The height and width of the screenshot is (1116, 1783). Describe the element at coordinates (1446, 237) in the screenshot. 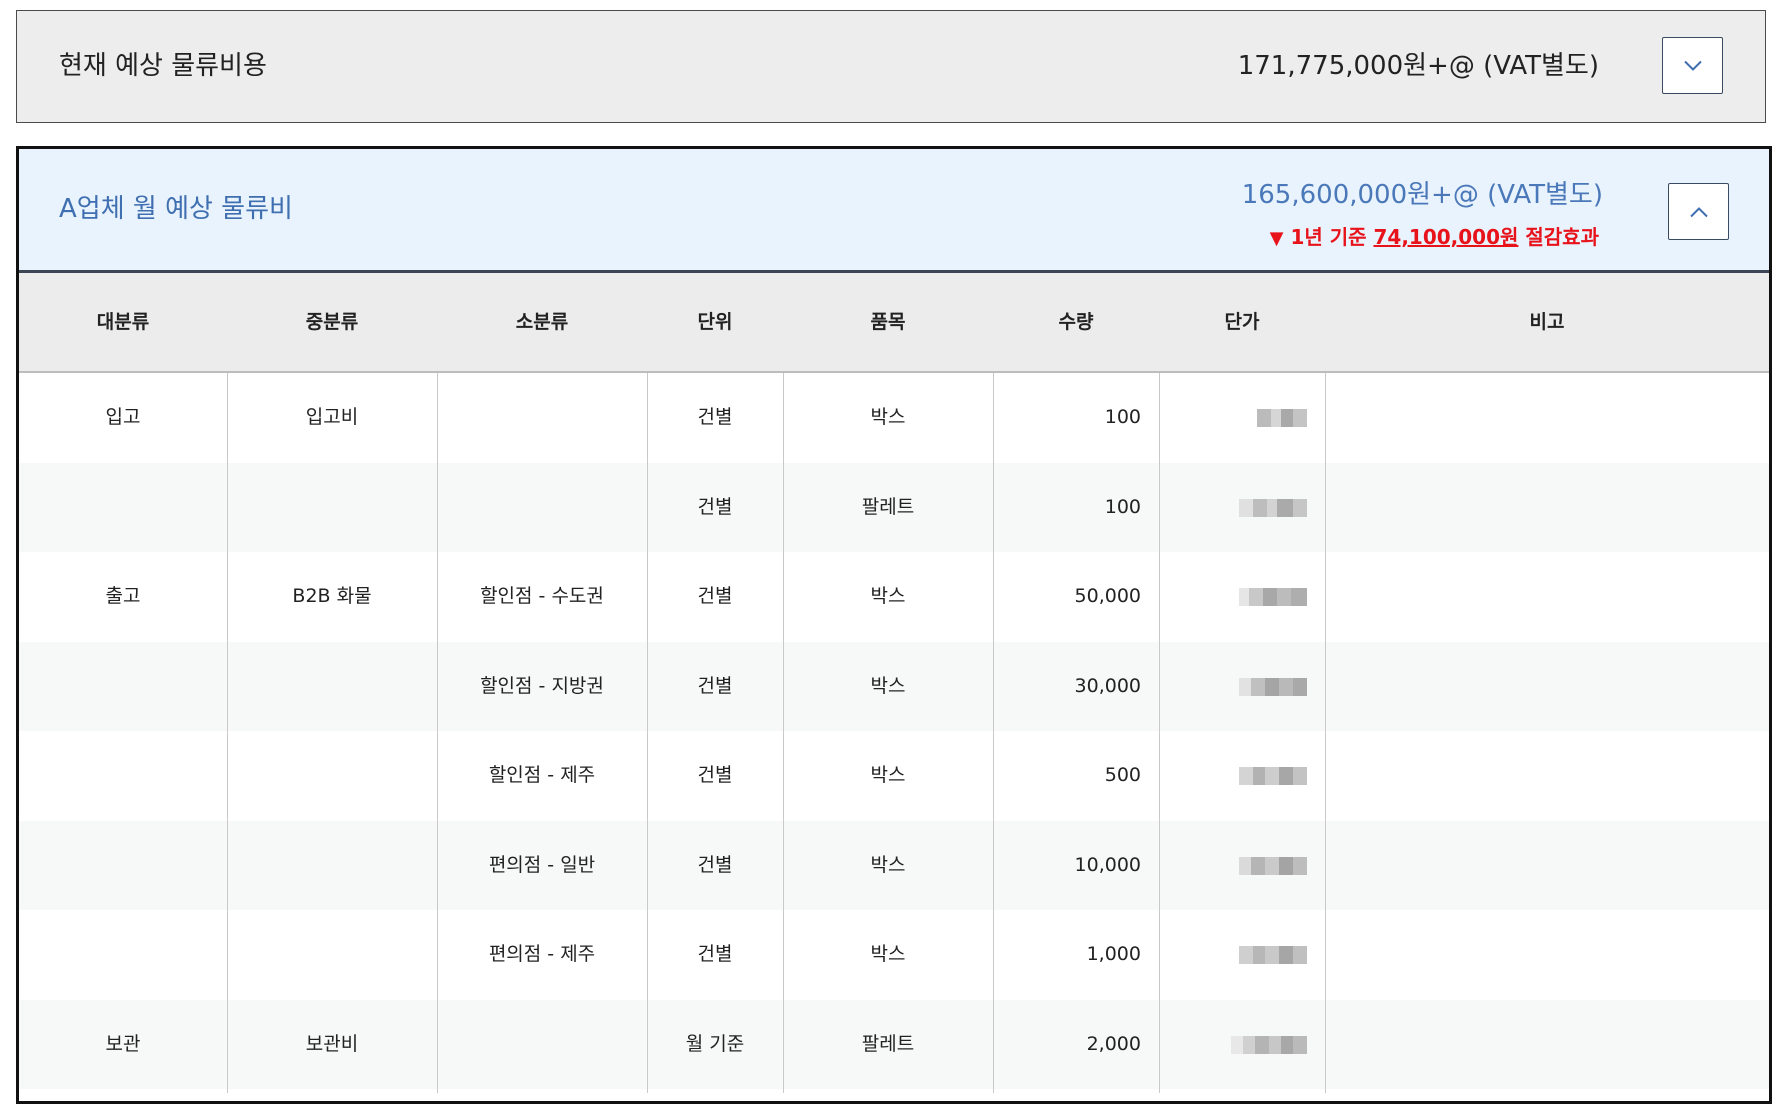

I see `saving-amount: 74,100,000원` at that location.